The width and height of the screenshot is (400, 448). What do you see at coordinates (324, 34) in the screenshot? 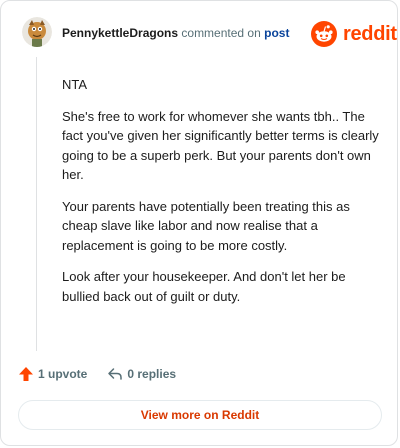
I see `reddit-snoo-icon` at bounding box center [324, 34].